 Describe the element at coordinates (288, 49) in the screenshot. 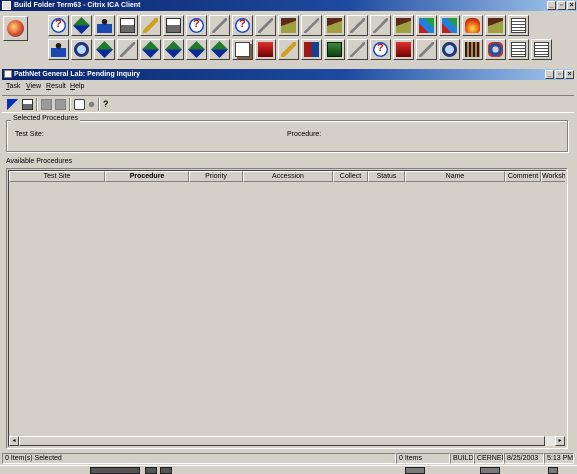

I see `hammer-button` at that location.